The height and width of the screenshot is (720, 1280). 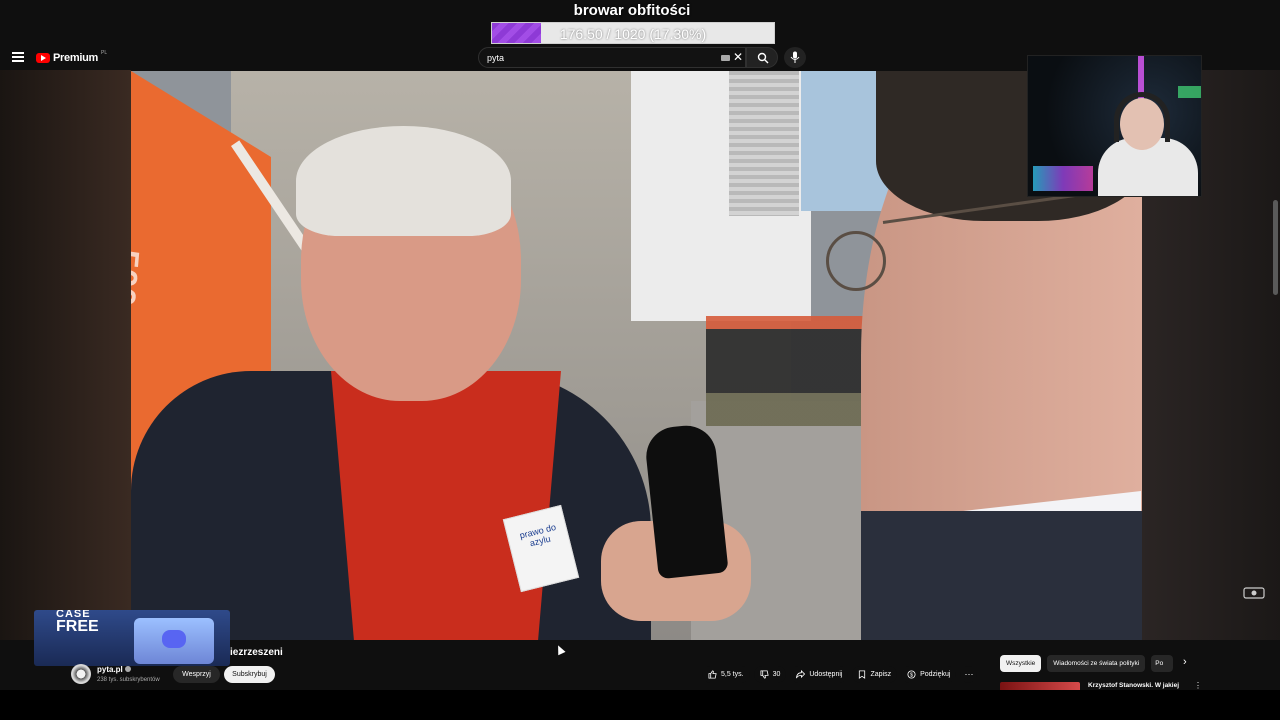 I want to click on channel-watermark-icon, so click(x=1254, y=593).